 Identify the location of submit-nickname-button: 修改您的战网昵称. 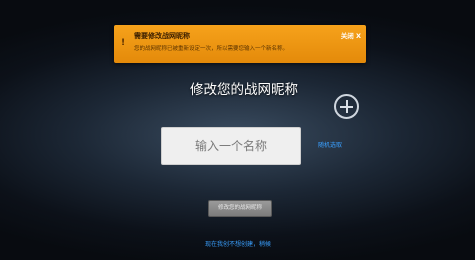
(240, 208).